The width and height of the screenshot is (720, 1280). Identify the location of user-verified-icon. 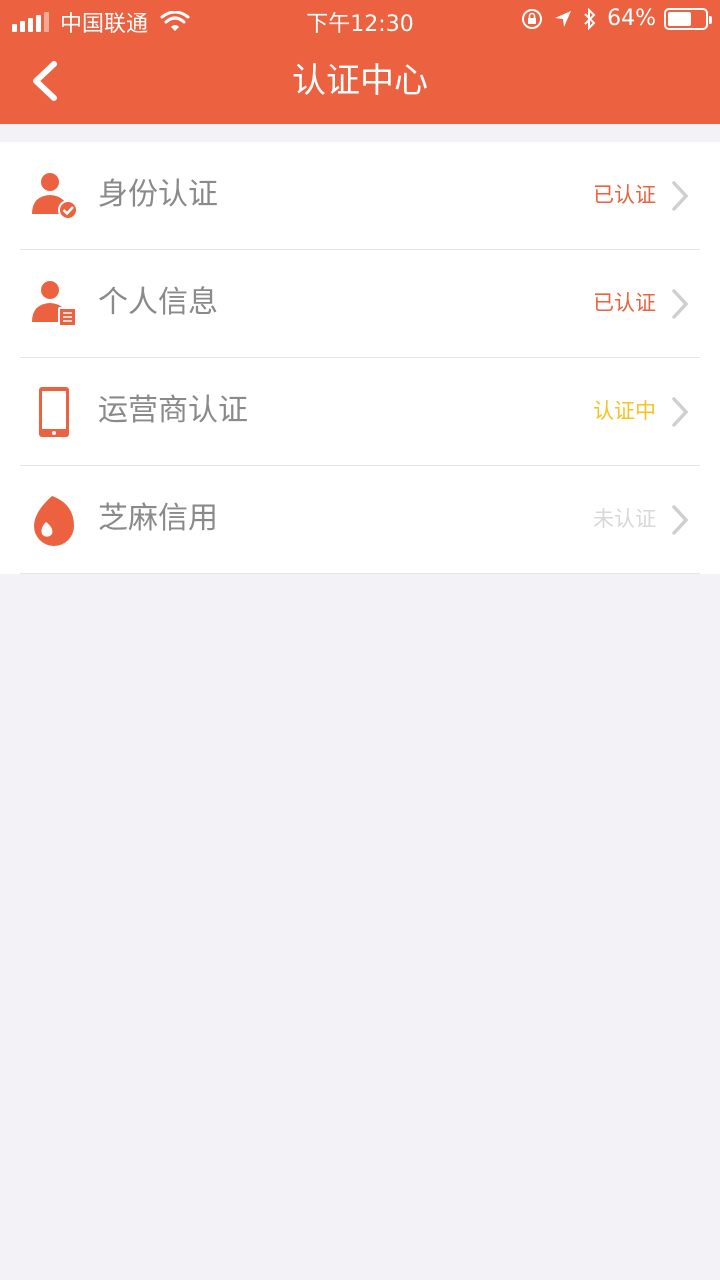
(55, 196).